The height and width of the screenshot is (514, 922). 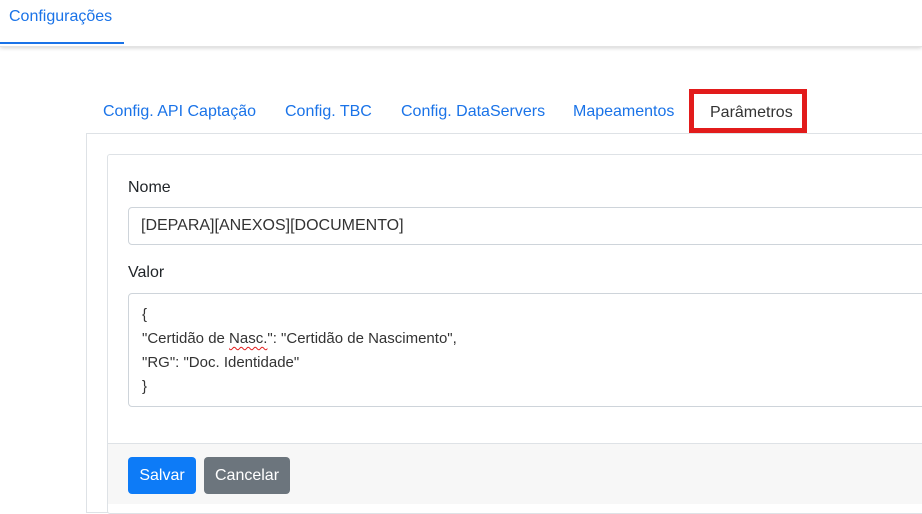 What do you see at coordinates (247, 475) in the screenshot?
I see `cancel-button: Cancelar` at bounding box center [247, 475].